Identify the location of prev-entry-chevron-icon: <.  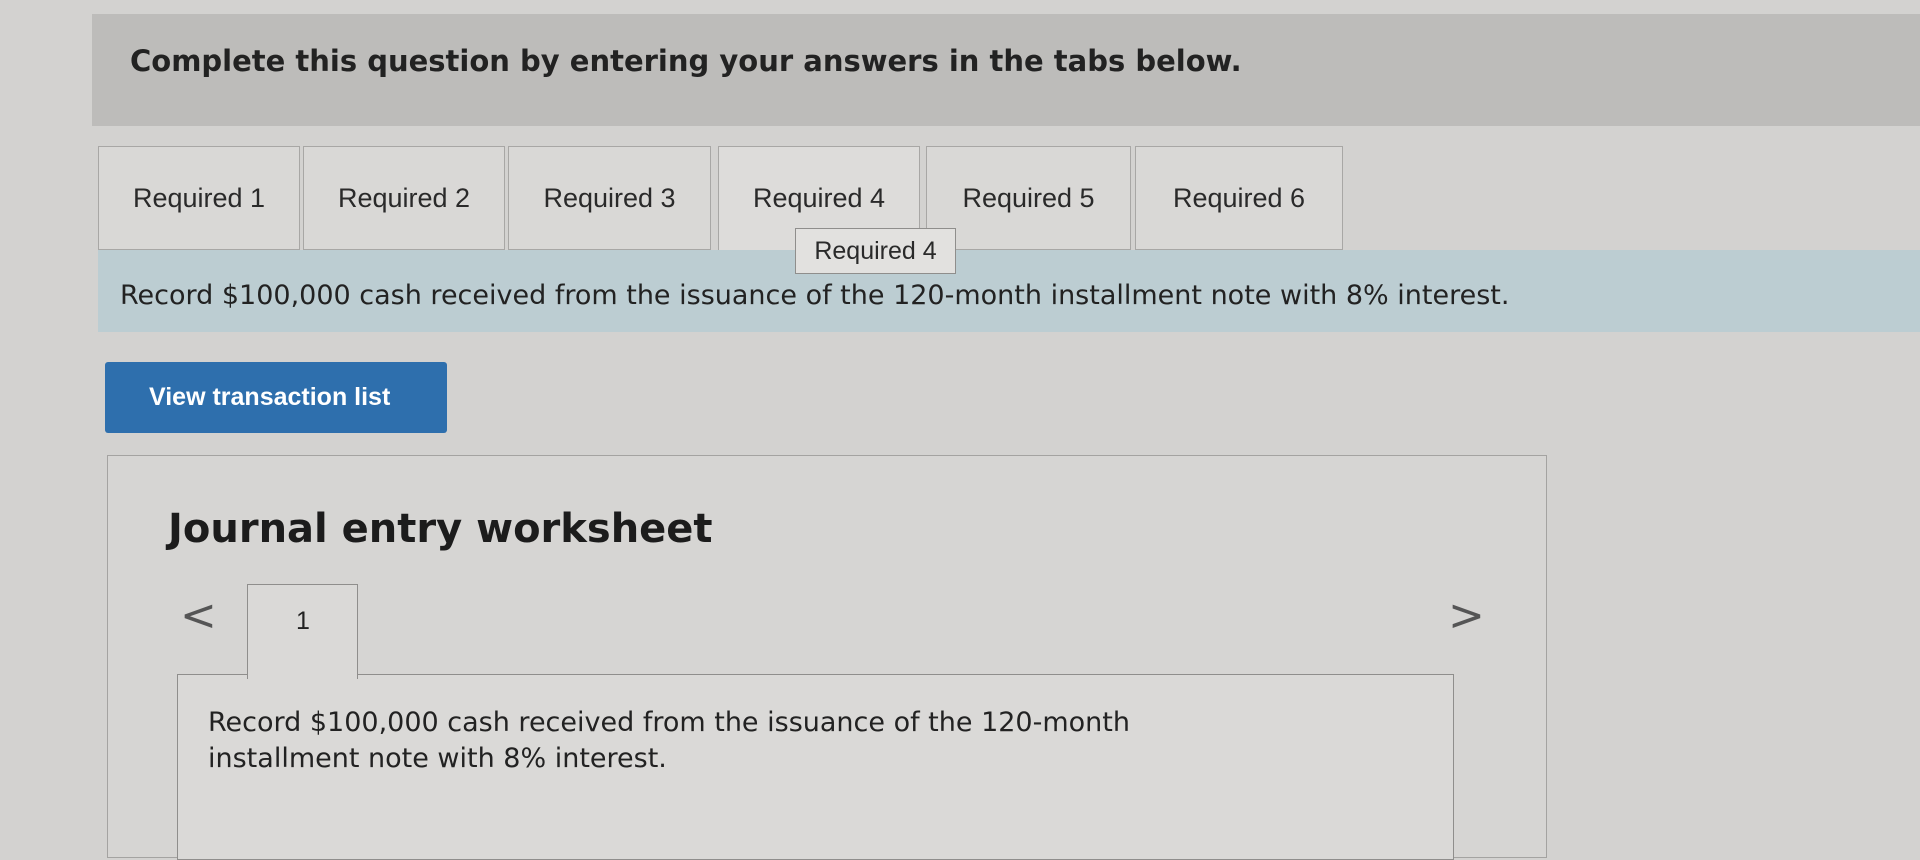
(198, 616).